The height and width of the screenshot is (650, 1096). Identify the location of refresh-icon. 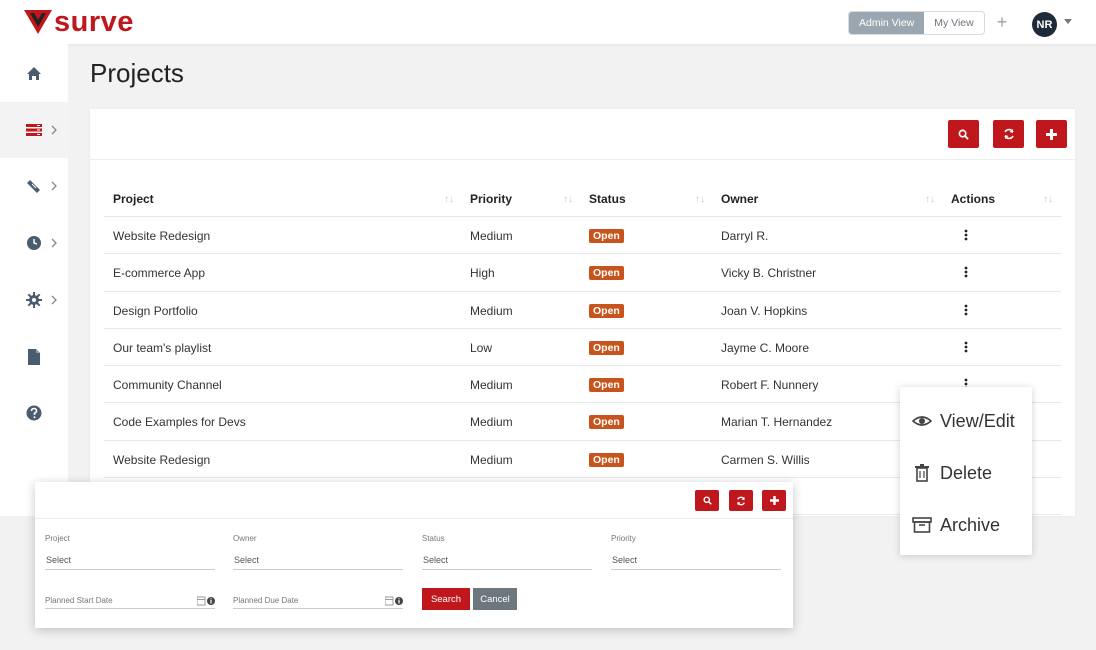
(741, 500).